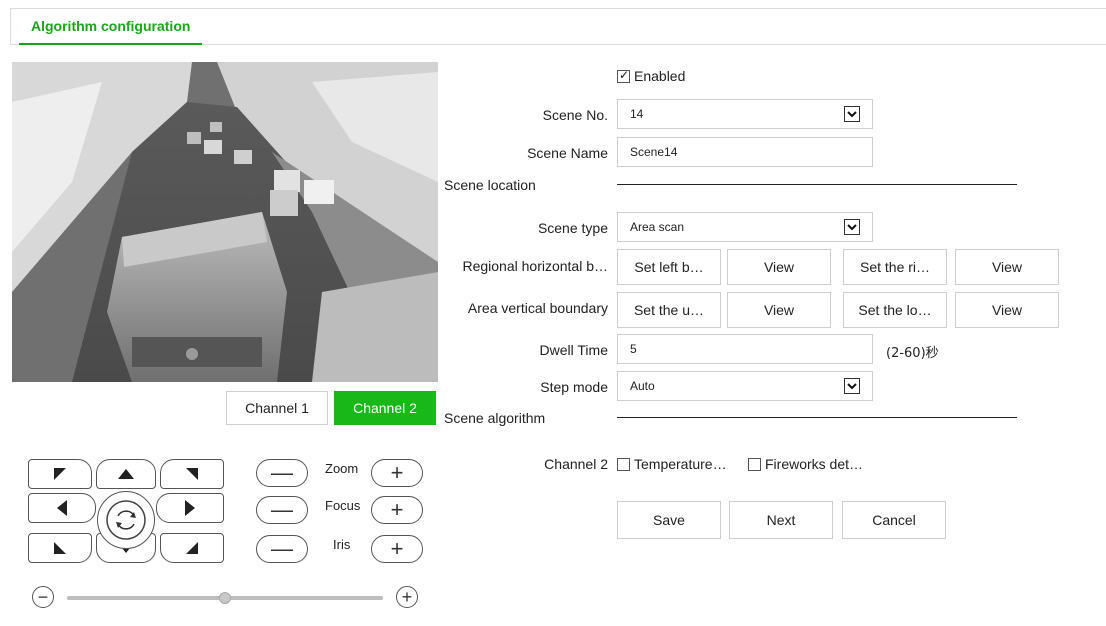 The image size is (1106, 626). I want to click on focus-far-button: +, so click(397, 510).